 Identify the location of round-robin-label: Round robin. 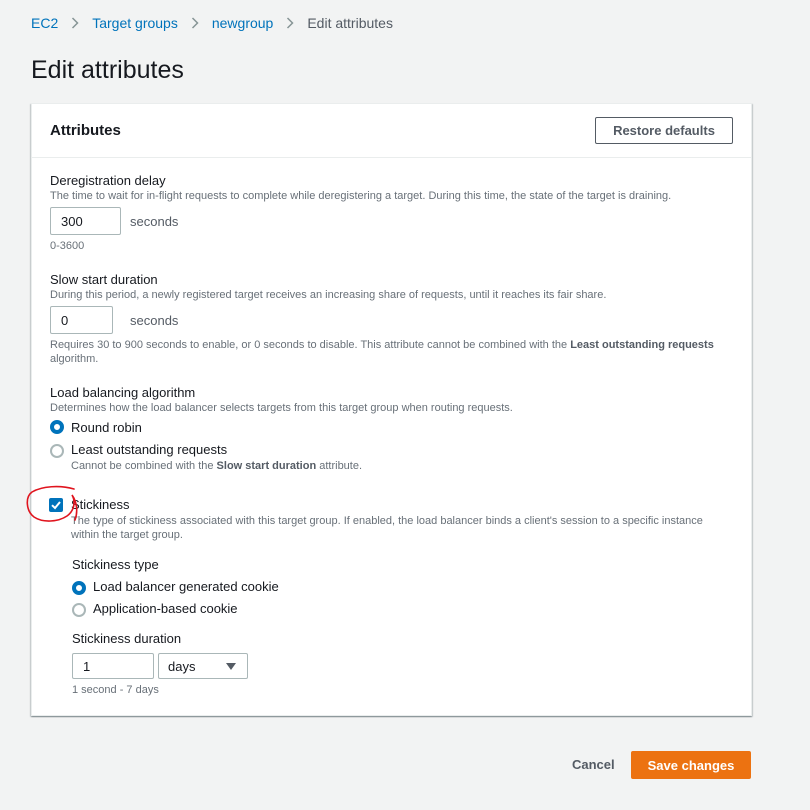
(106, 427).